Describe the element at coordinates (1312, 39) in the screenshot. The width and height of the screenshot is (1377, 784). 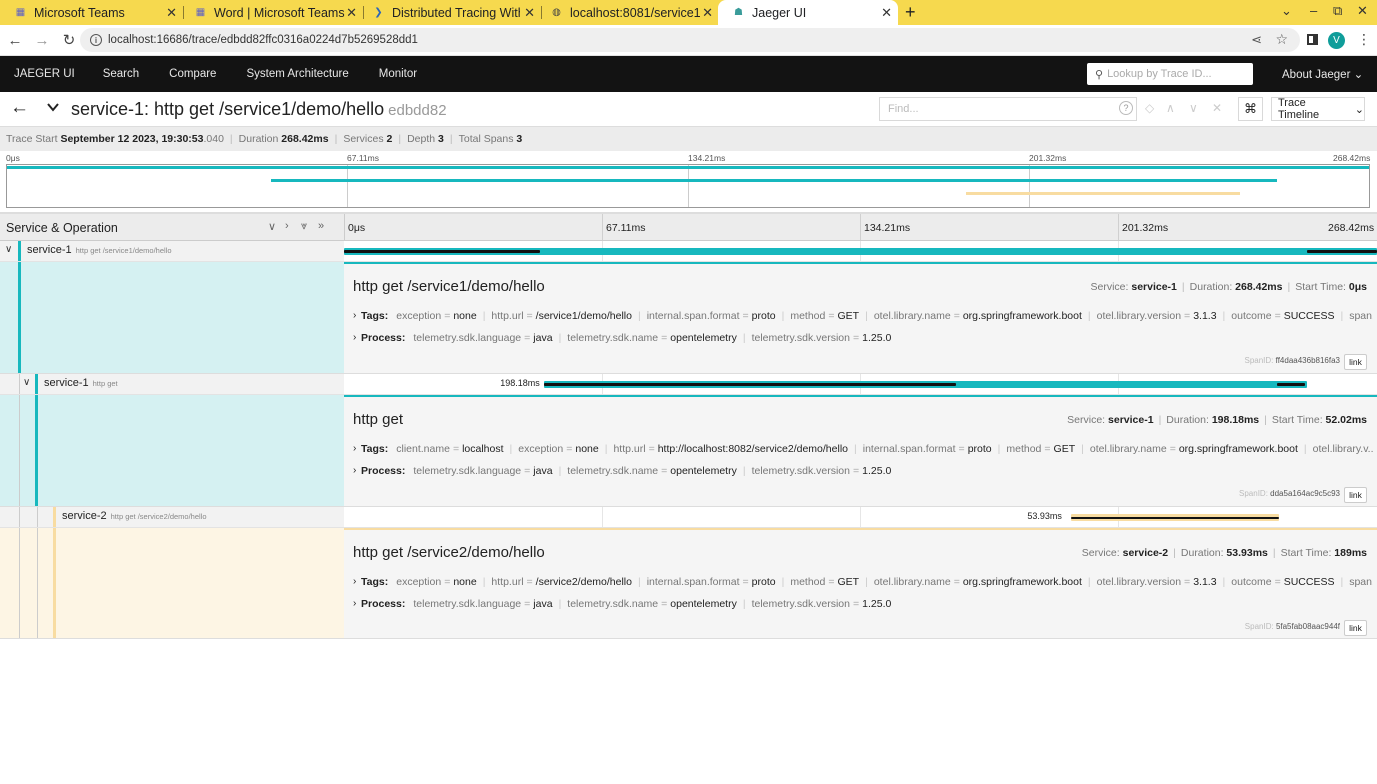
I see `side-panel-icon` at that location.